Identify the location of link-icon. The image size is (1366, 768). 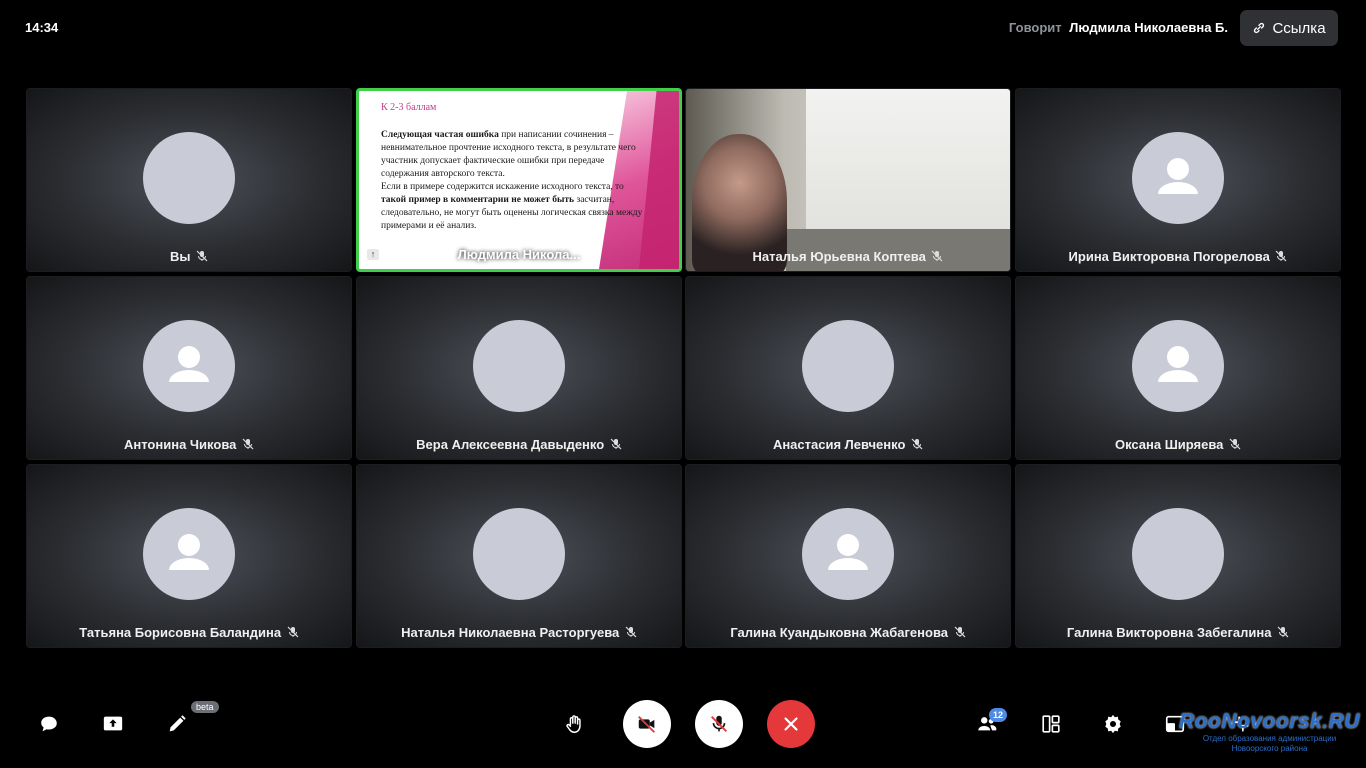
(1259, 28).